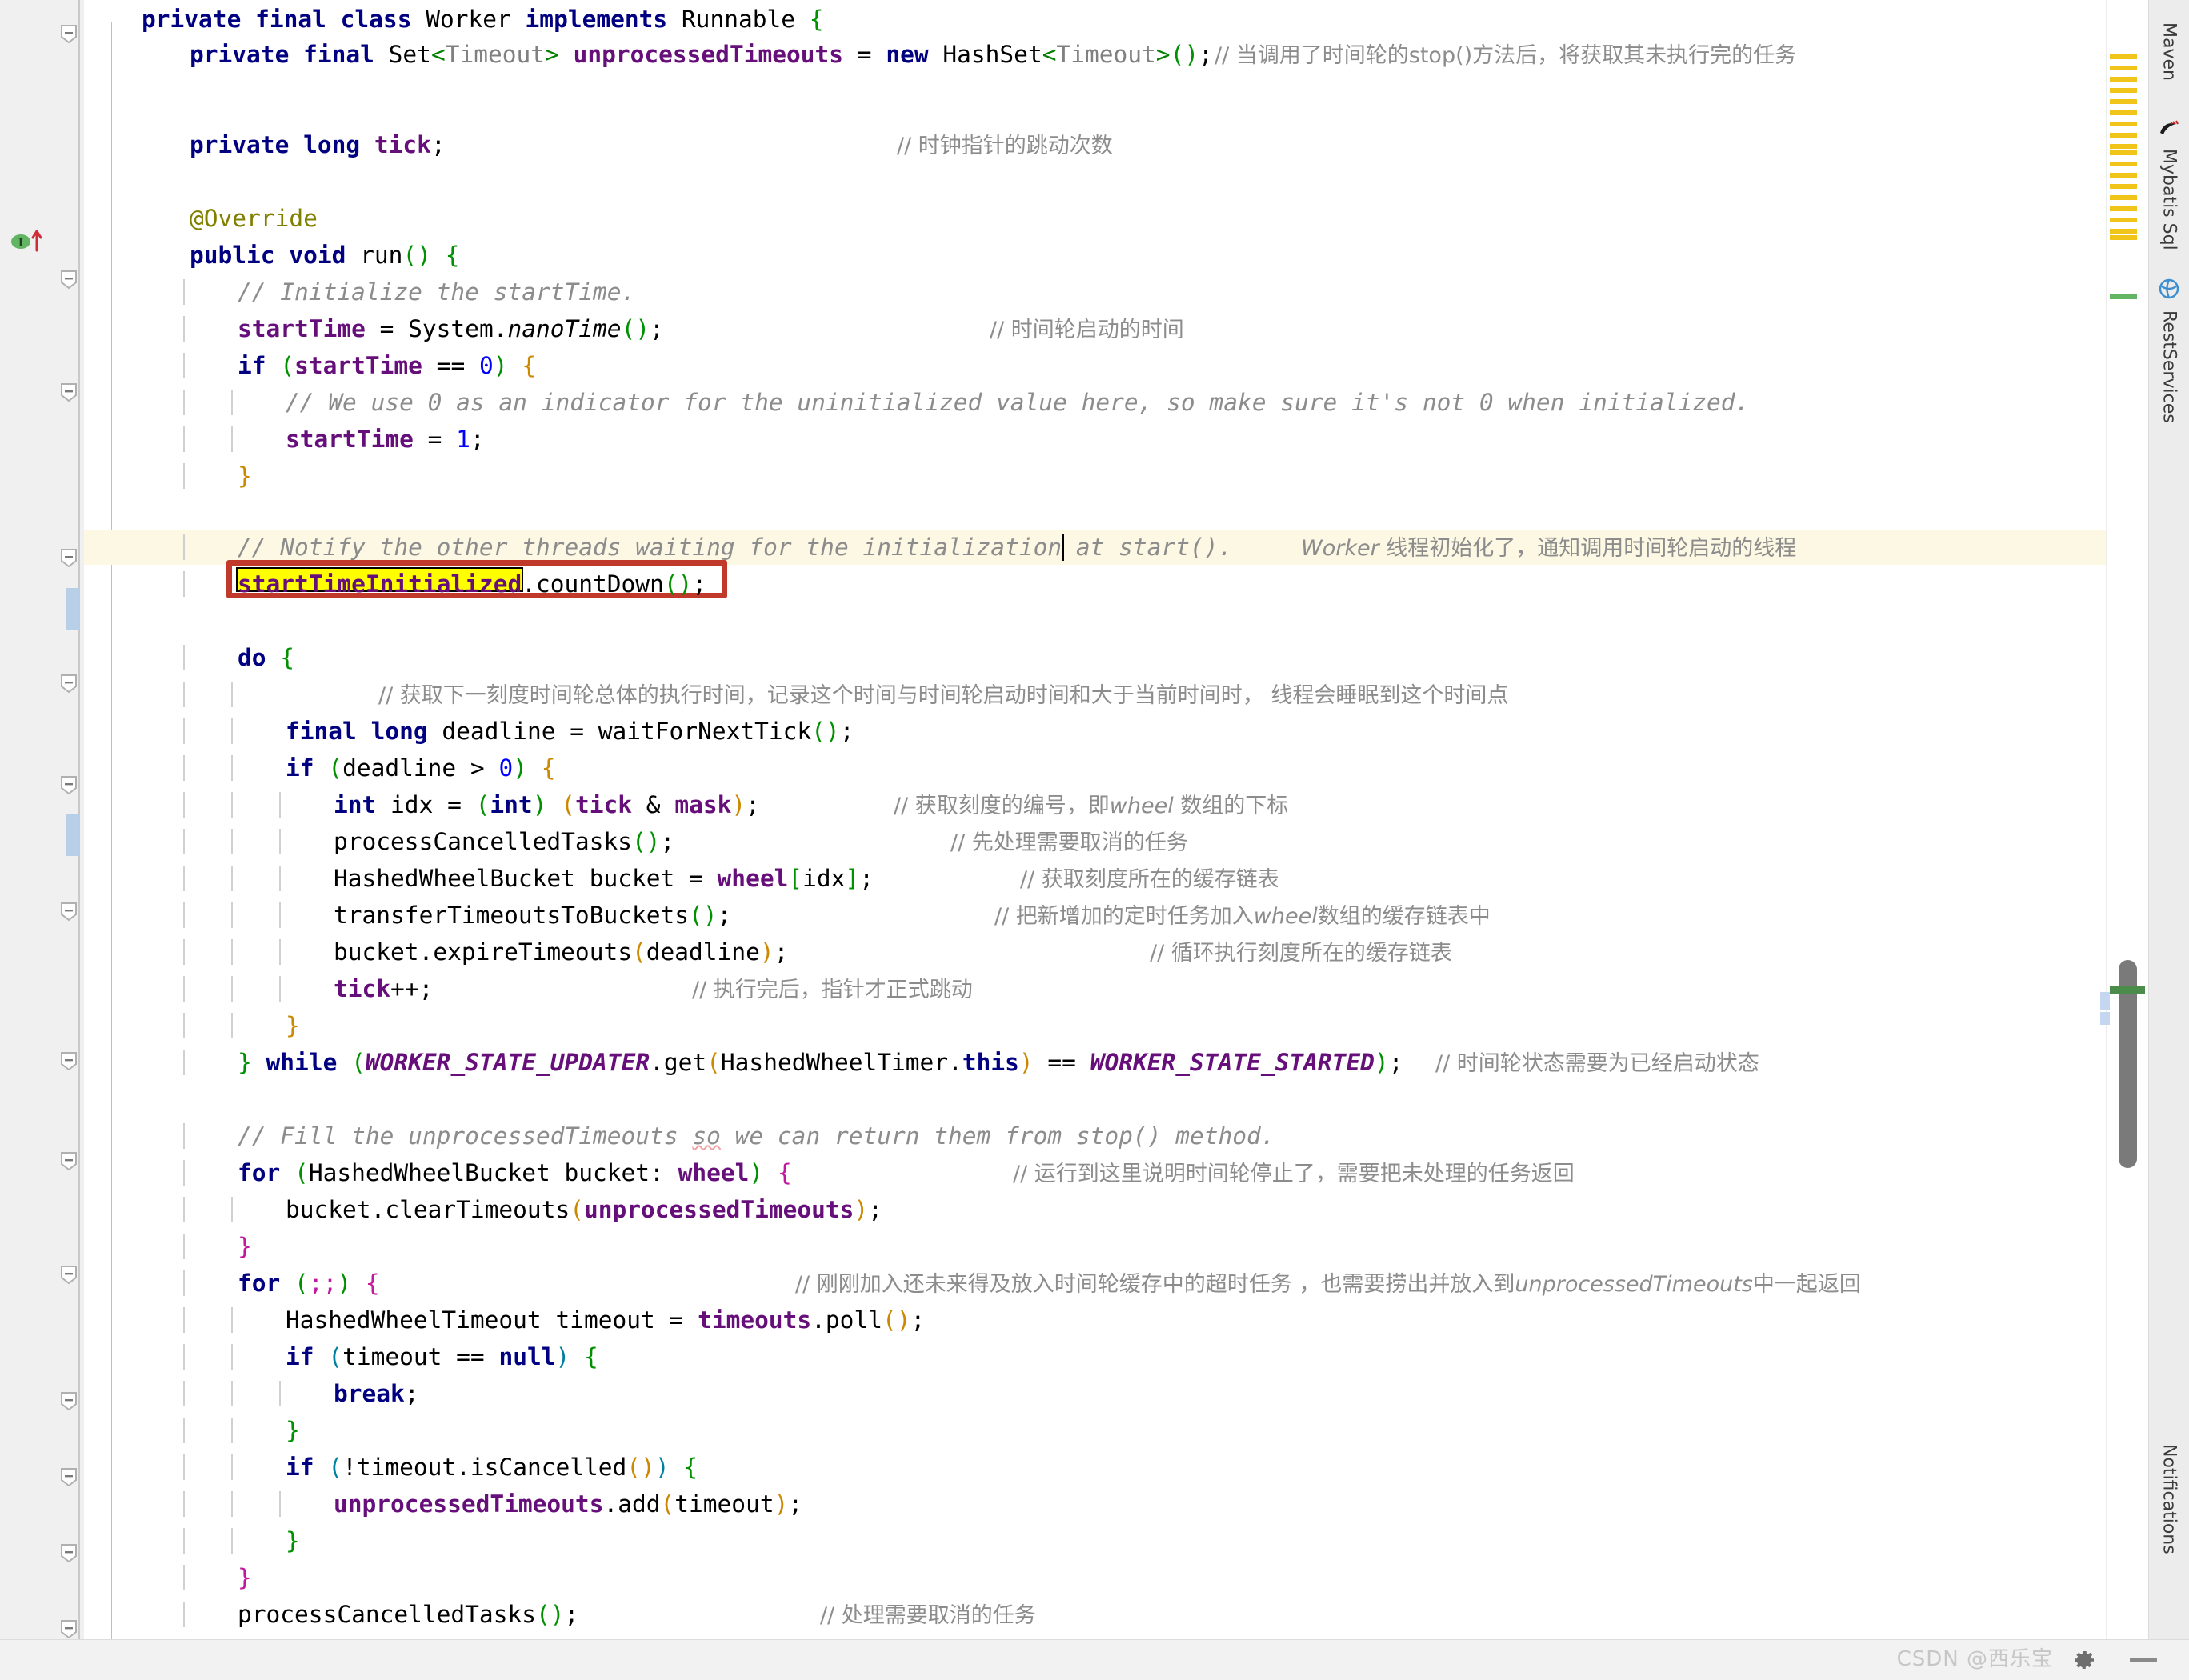  Describe the element at coordinates (1095, 218) in the screenshot. I see `code-line: @Override` at that location.